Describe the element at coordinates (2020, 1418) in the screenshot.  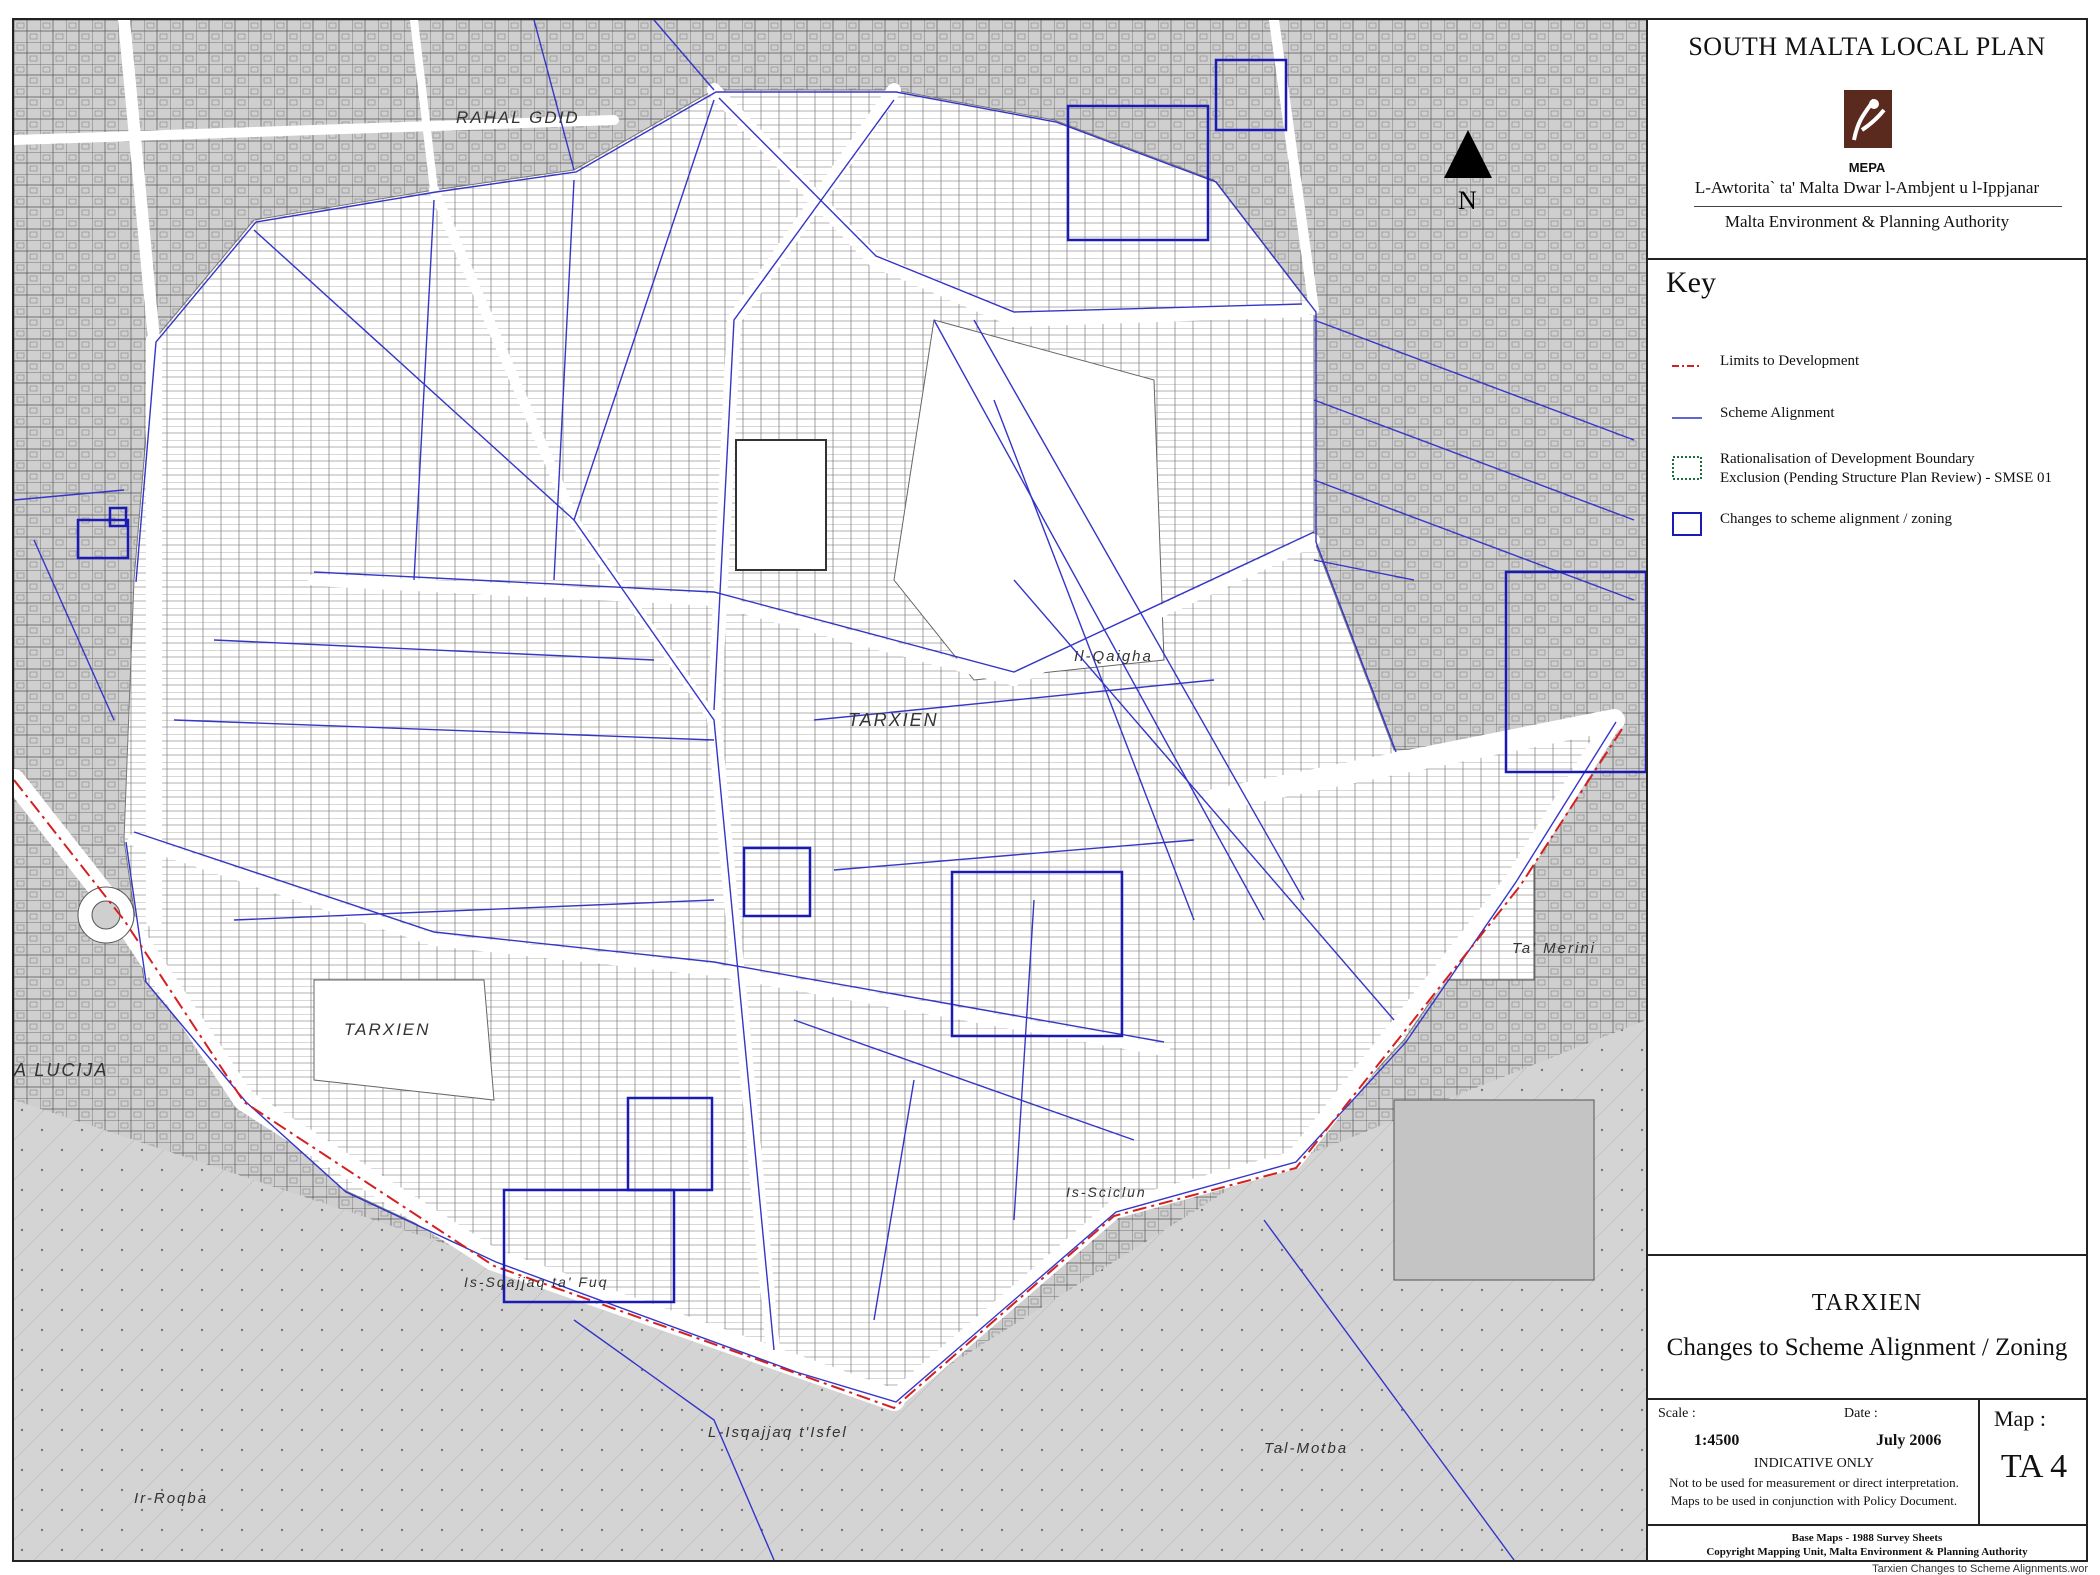
I see `map-number-label: Map :` at that location.